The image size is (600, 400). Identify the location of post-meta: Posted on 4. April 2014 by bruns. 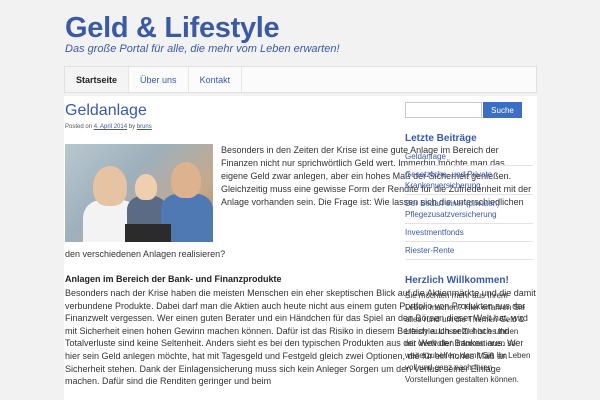
(108, 127).